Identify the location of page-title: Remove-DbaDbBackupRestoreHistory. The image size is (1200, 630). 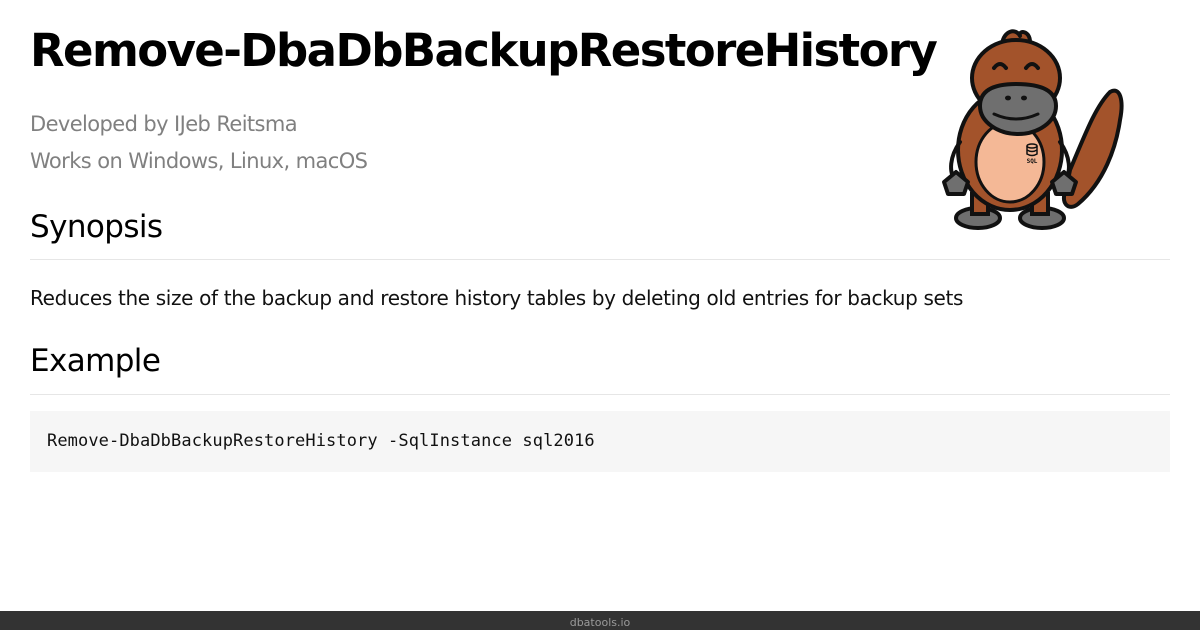
(484, 50).